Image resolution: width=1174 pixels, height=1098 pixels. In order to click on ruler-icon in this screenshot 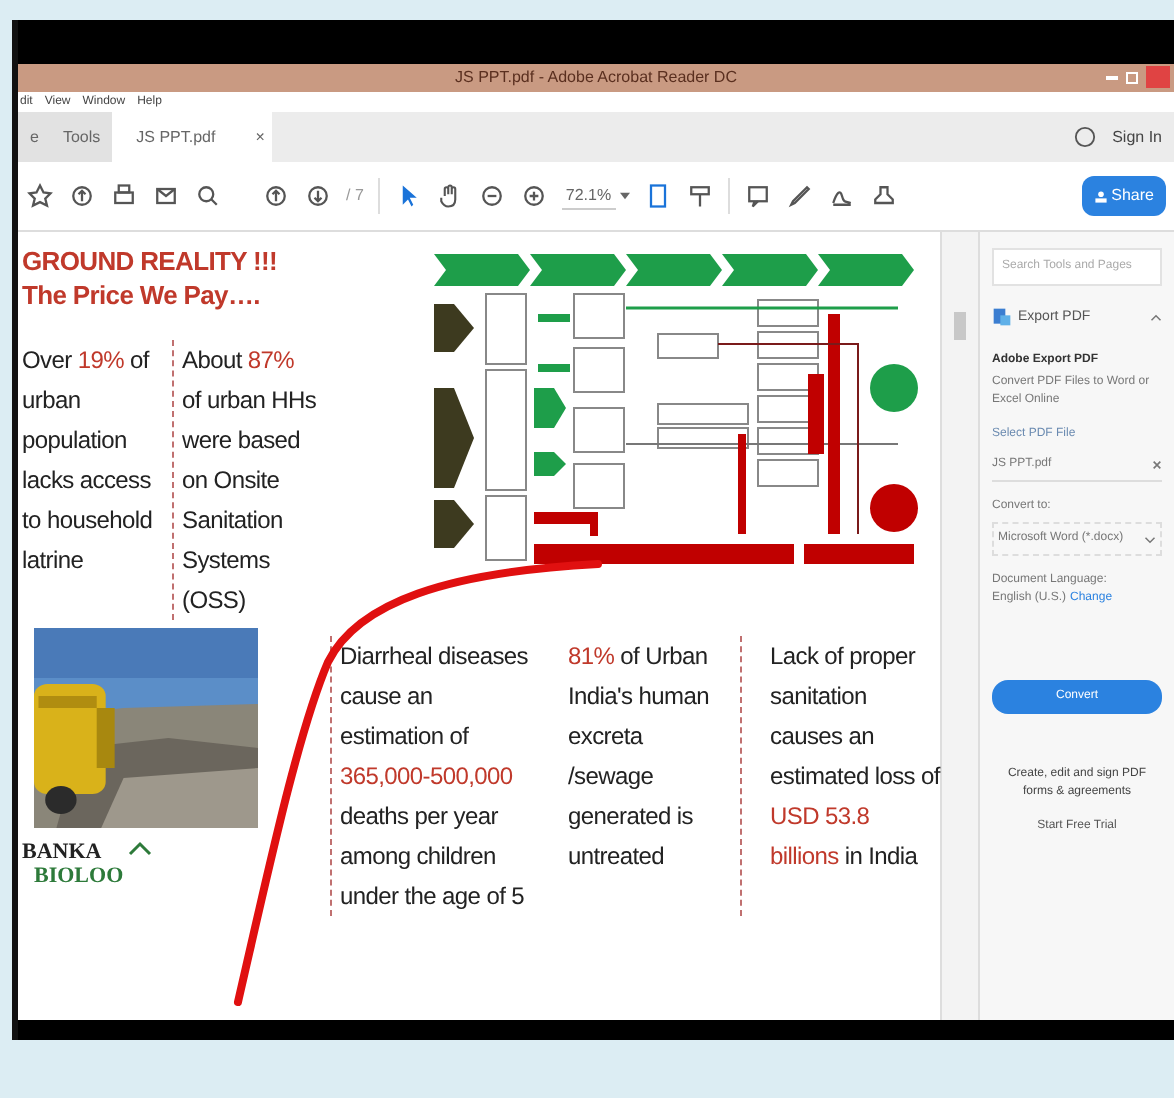, I will do `click(699, 196)`.